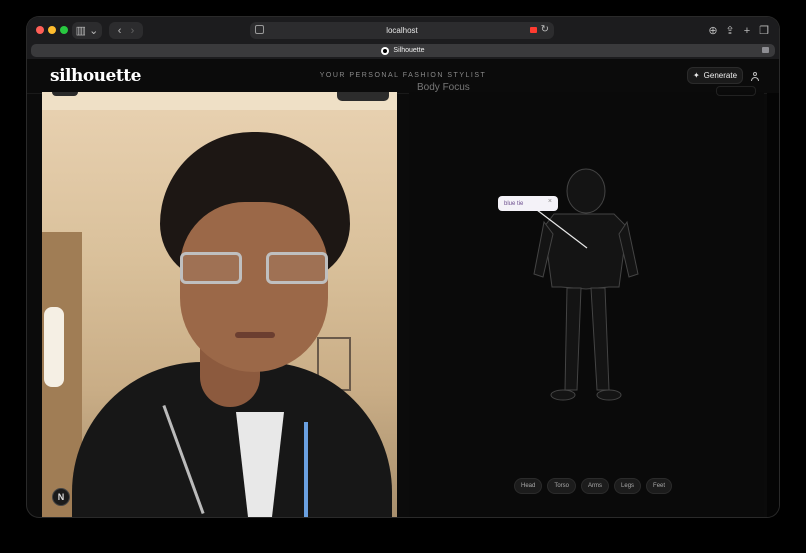  I want to click on mouth, so click(255, 335).